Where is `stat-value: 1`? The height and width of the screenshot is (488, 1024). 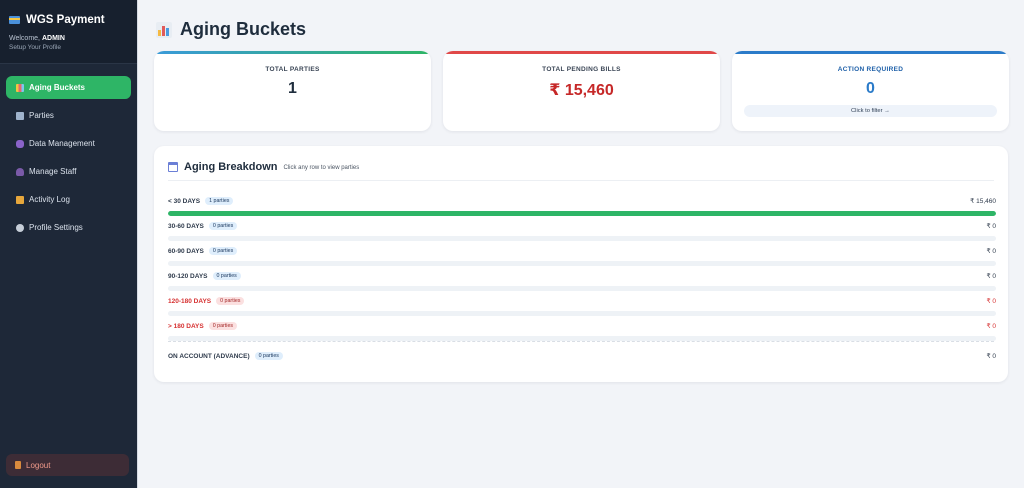
stat-value: 1 is located at coordinates (292, 88).